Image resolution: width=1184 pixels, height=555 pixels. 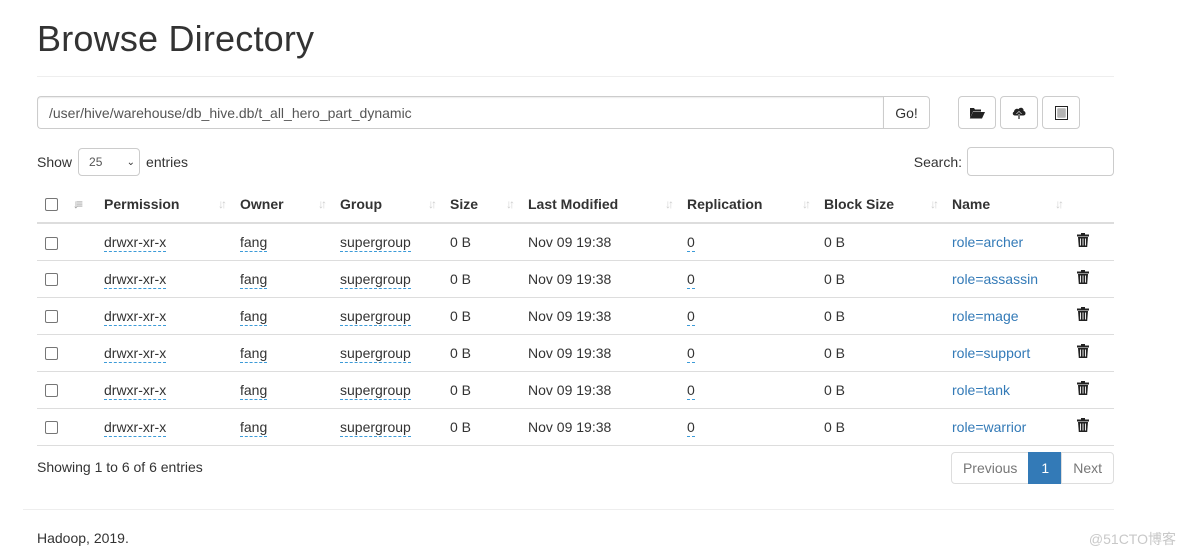 What do you see at coordinates (906, 112) in the screenshot?
I see `go-button: Go!` at bounding box center [906, 112].